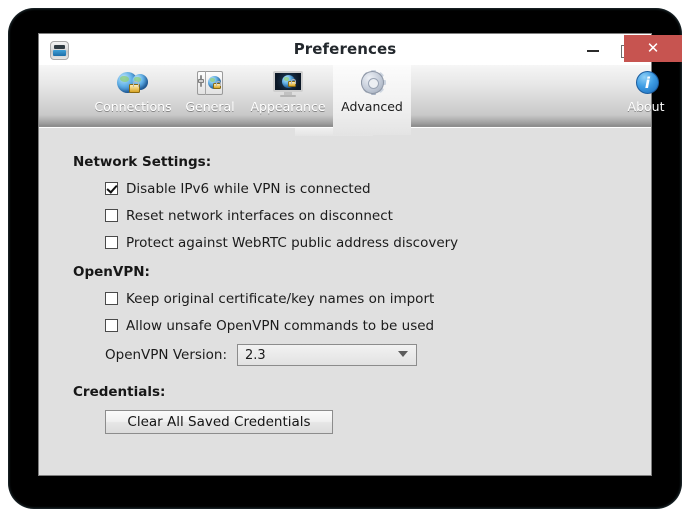 This screenshot has width=690, height=517. I want to click on tab-advanced: Advanced, so click(372, 100).